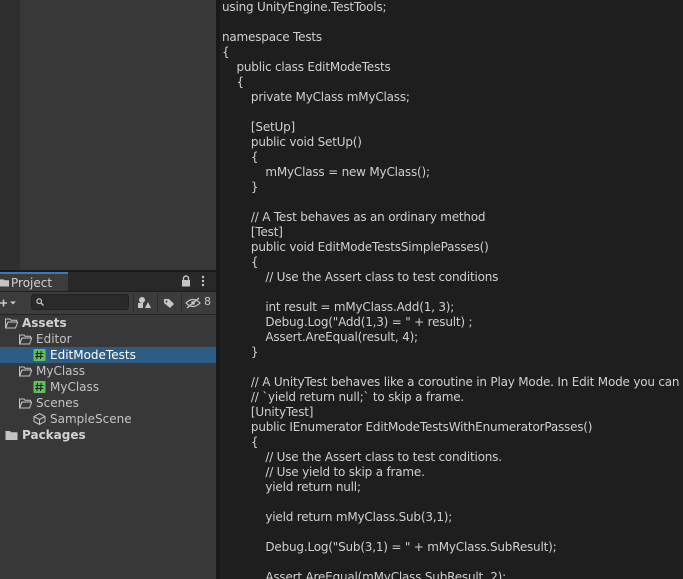  What do you see at coordinates (40, 302) in the screenshot?
I see `search-icon` at bounding box center [40, 302].